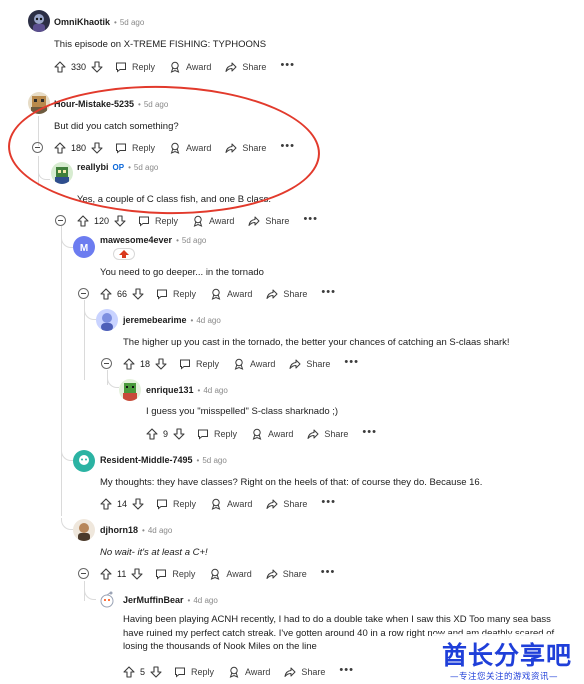  I want to click on author-name: JerMuffinBear, so click(153, 600).